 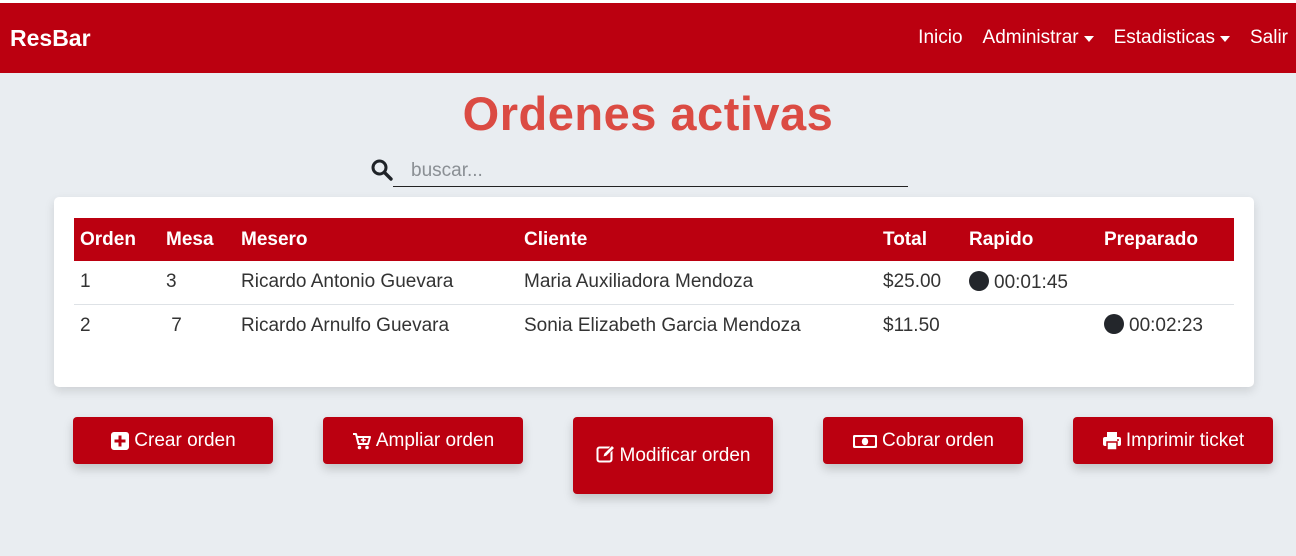 I want to click on cell-cliente: Maria Auxiliadora Mendoza, so click(x=639, y=282).